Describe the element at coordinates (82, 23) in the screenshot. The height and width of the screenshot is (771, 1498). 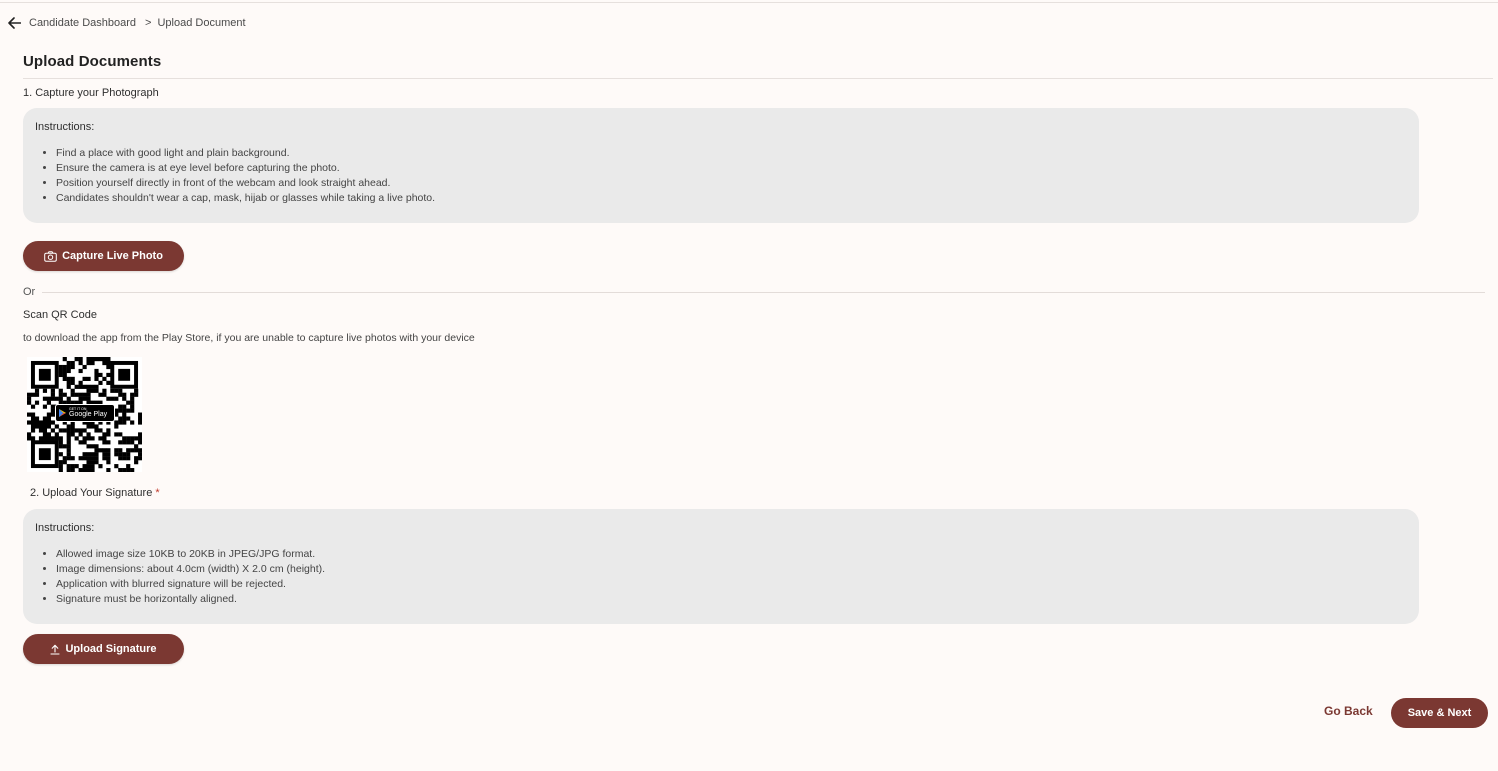
I see `breadcrumb-dashboard-link: Candidate Dashboard` at that location.